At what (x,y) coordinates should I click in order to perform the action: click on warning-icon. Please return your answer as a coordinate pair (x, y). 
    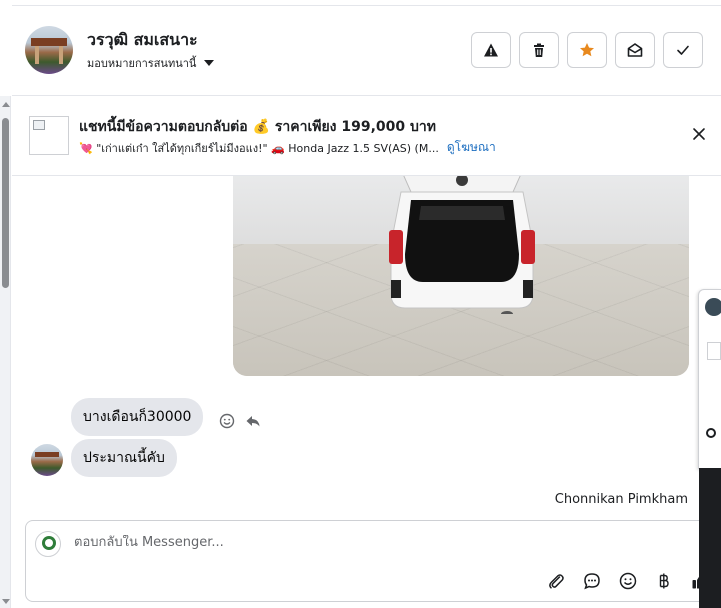
    Looking at the image, I should click on (491, 50).